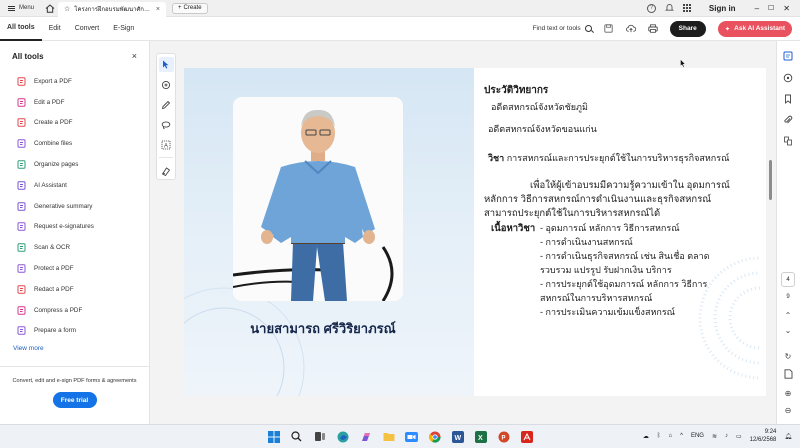 This screenshot has width=800, height=448. What do you see at coordinates (683, 63) in the screenshot?
I see `mouse-cursor-icon` at bounding box center [683, 63].